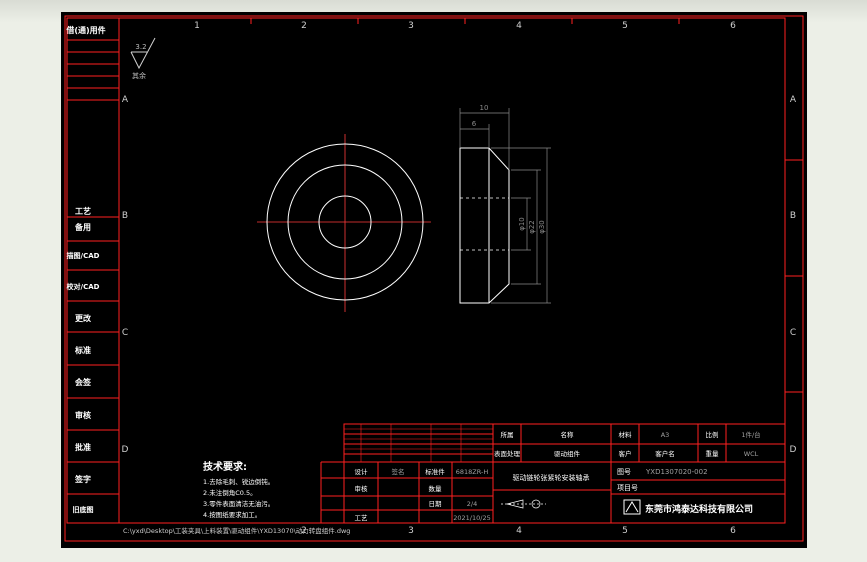 The image size is (867, 562). What do you see at coordinates (85, 30) in the screenshot?
I see `strip-top-label: 借(通)用件` at bounding box center [85, 30].